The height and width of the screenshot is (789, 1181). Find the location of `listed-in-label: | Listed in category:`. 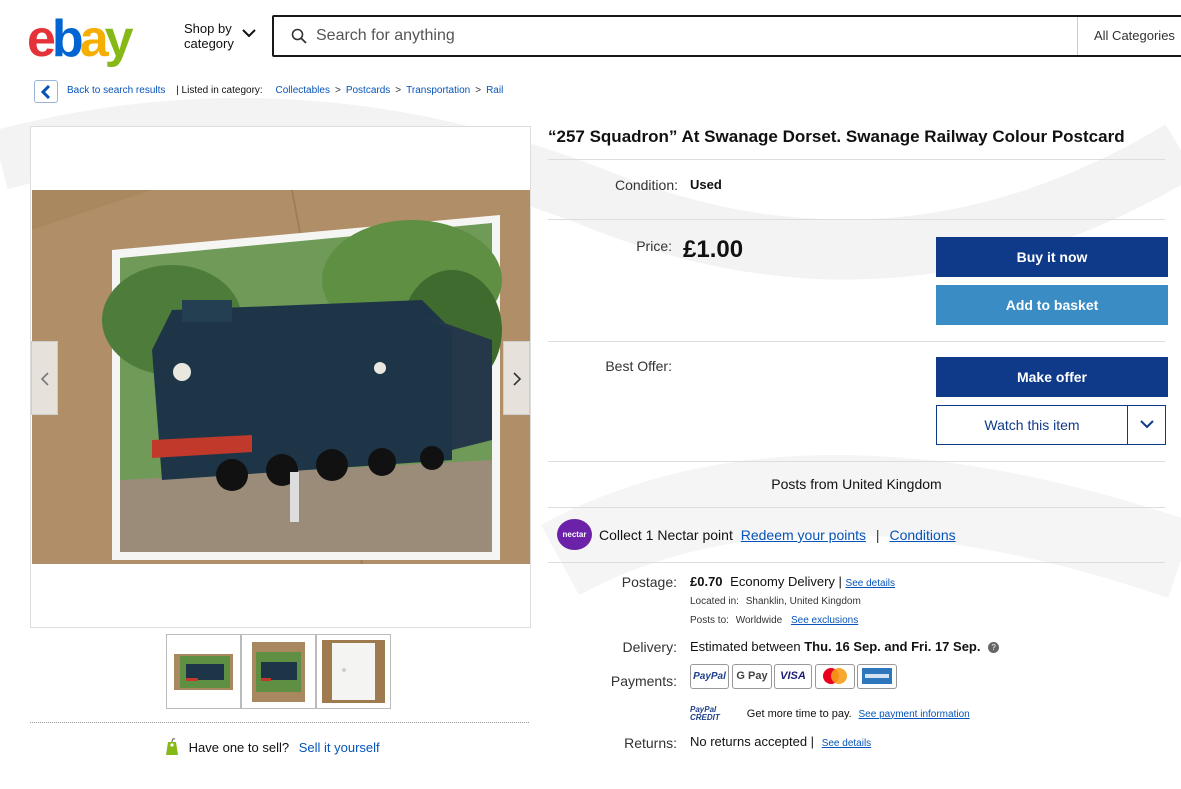

listed-in-label: | Listed in category: is located at coordinates (219, 90).